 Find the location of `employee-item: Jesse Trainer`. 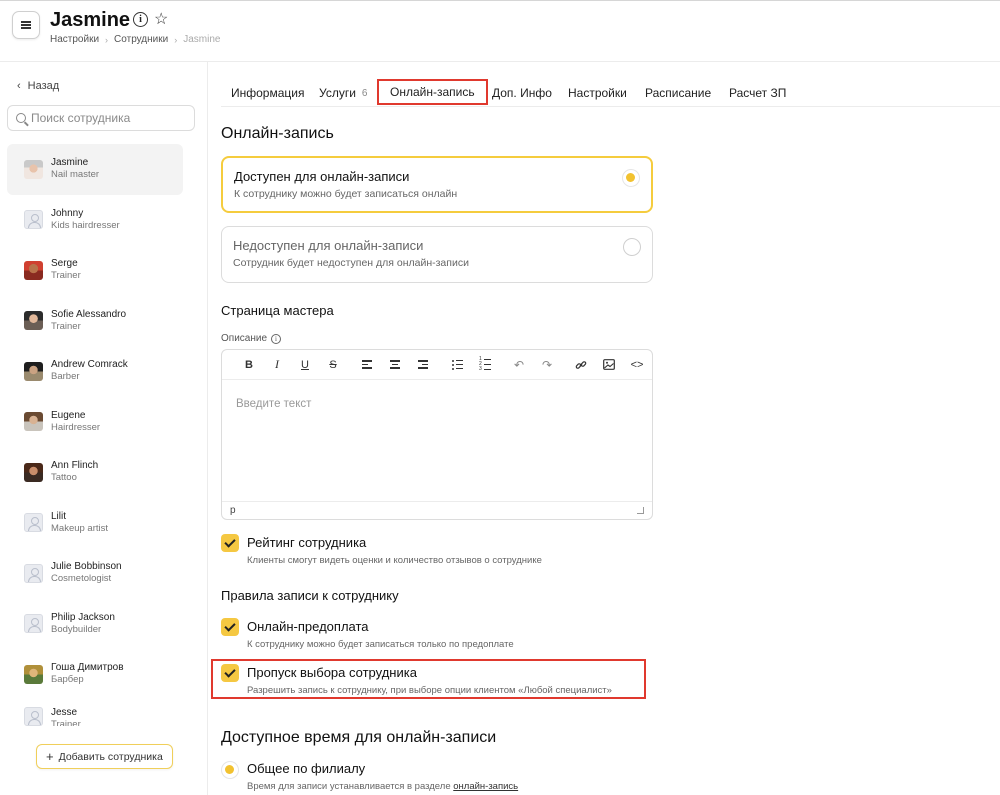

employee-item: Jesse Trainer is located at coordinates (95, 713).